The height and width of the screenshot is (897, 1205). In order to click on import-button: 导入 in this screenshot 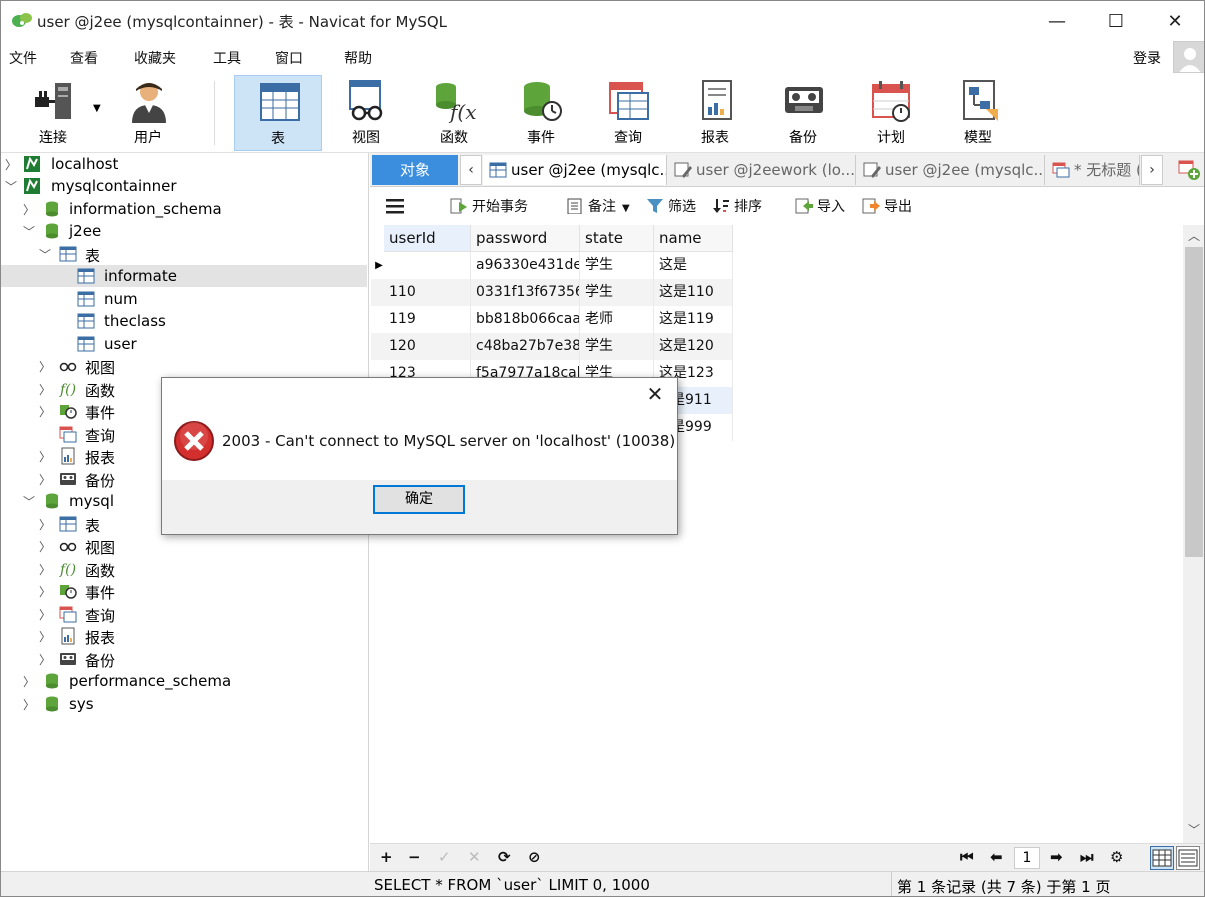, I will do `click(820, 206)`.